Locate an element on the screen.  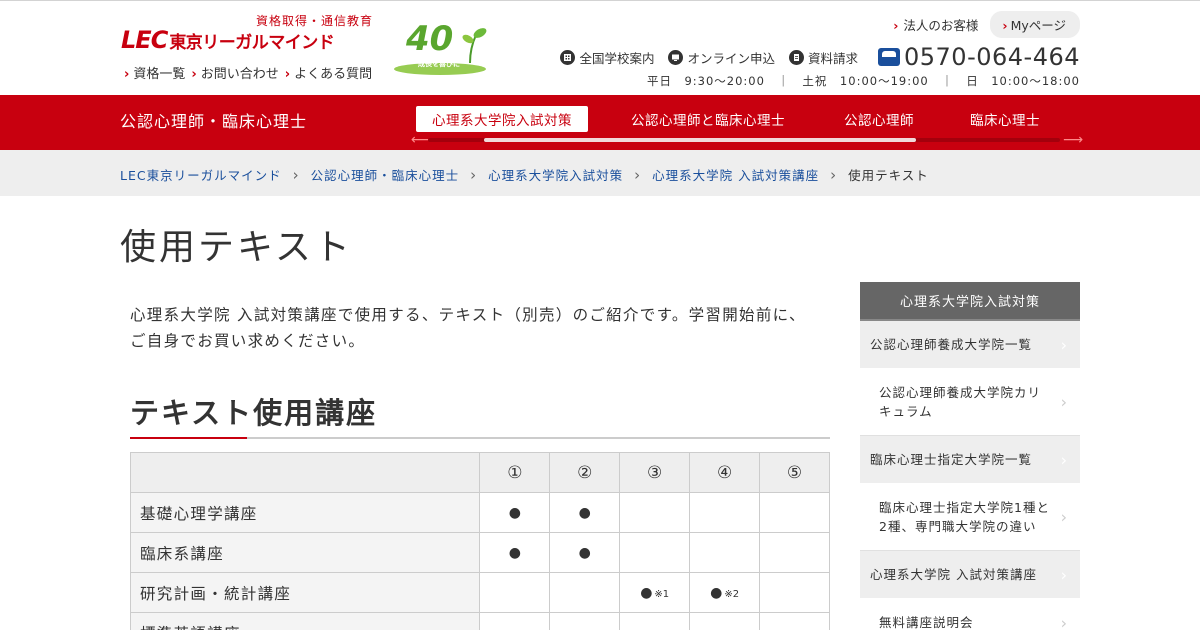
table-row: 研究計画・統計講座 ● ※1 ● ※2 is located at coordinates (479, 592).